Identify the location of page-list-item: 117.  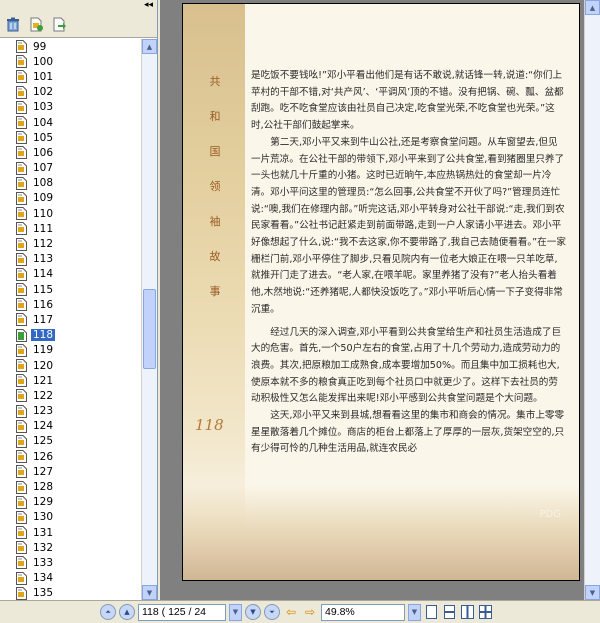
(70, 319).